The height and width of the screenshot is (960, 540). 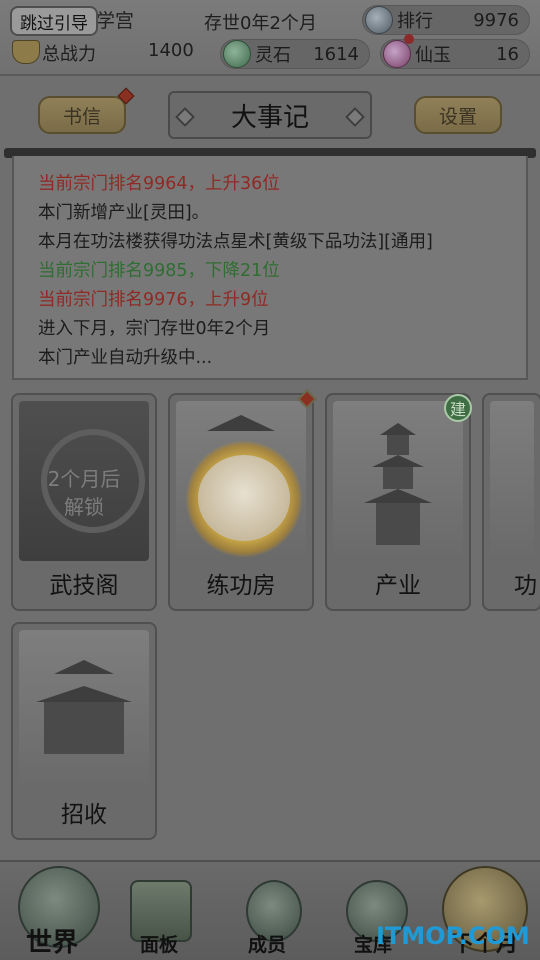 I want to click on building-card-recruit: 招收, so click(x=84, y=731).